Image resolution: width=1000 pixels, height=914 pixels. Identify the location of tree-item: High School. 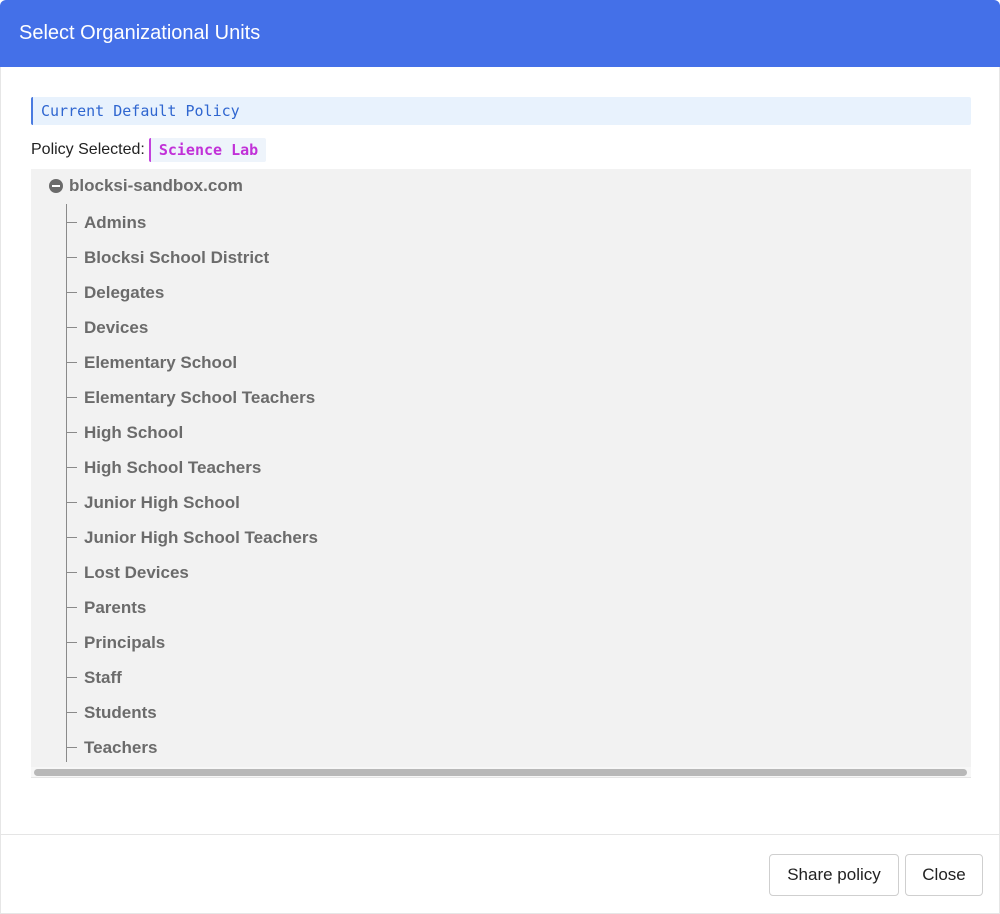
(192, 432).